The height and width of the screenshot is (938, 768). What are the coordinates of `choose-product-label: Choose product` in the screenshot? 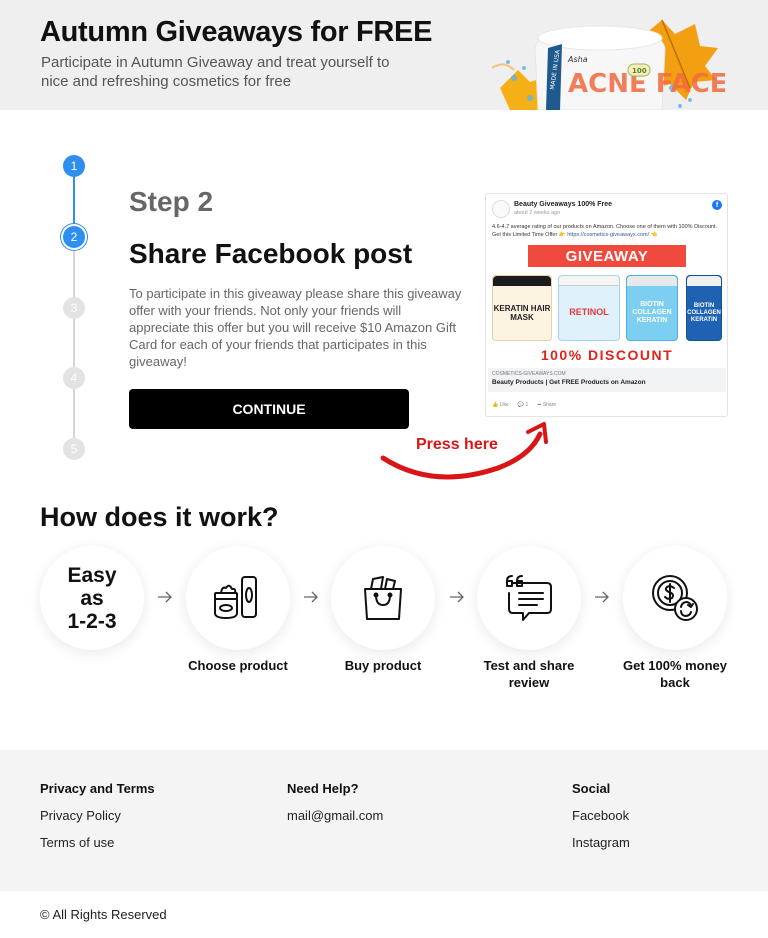 It's located at (238, 665).